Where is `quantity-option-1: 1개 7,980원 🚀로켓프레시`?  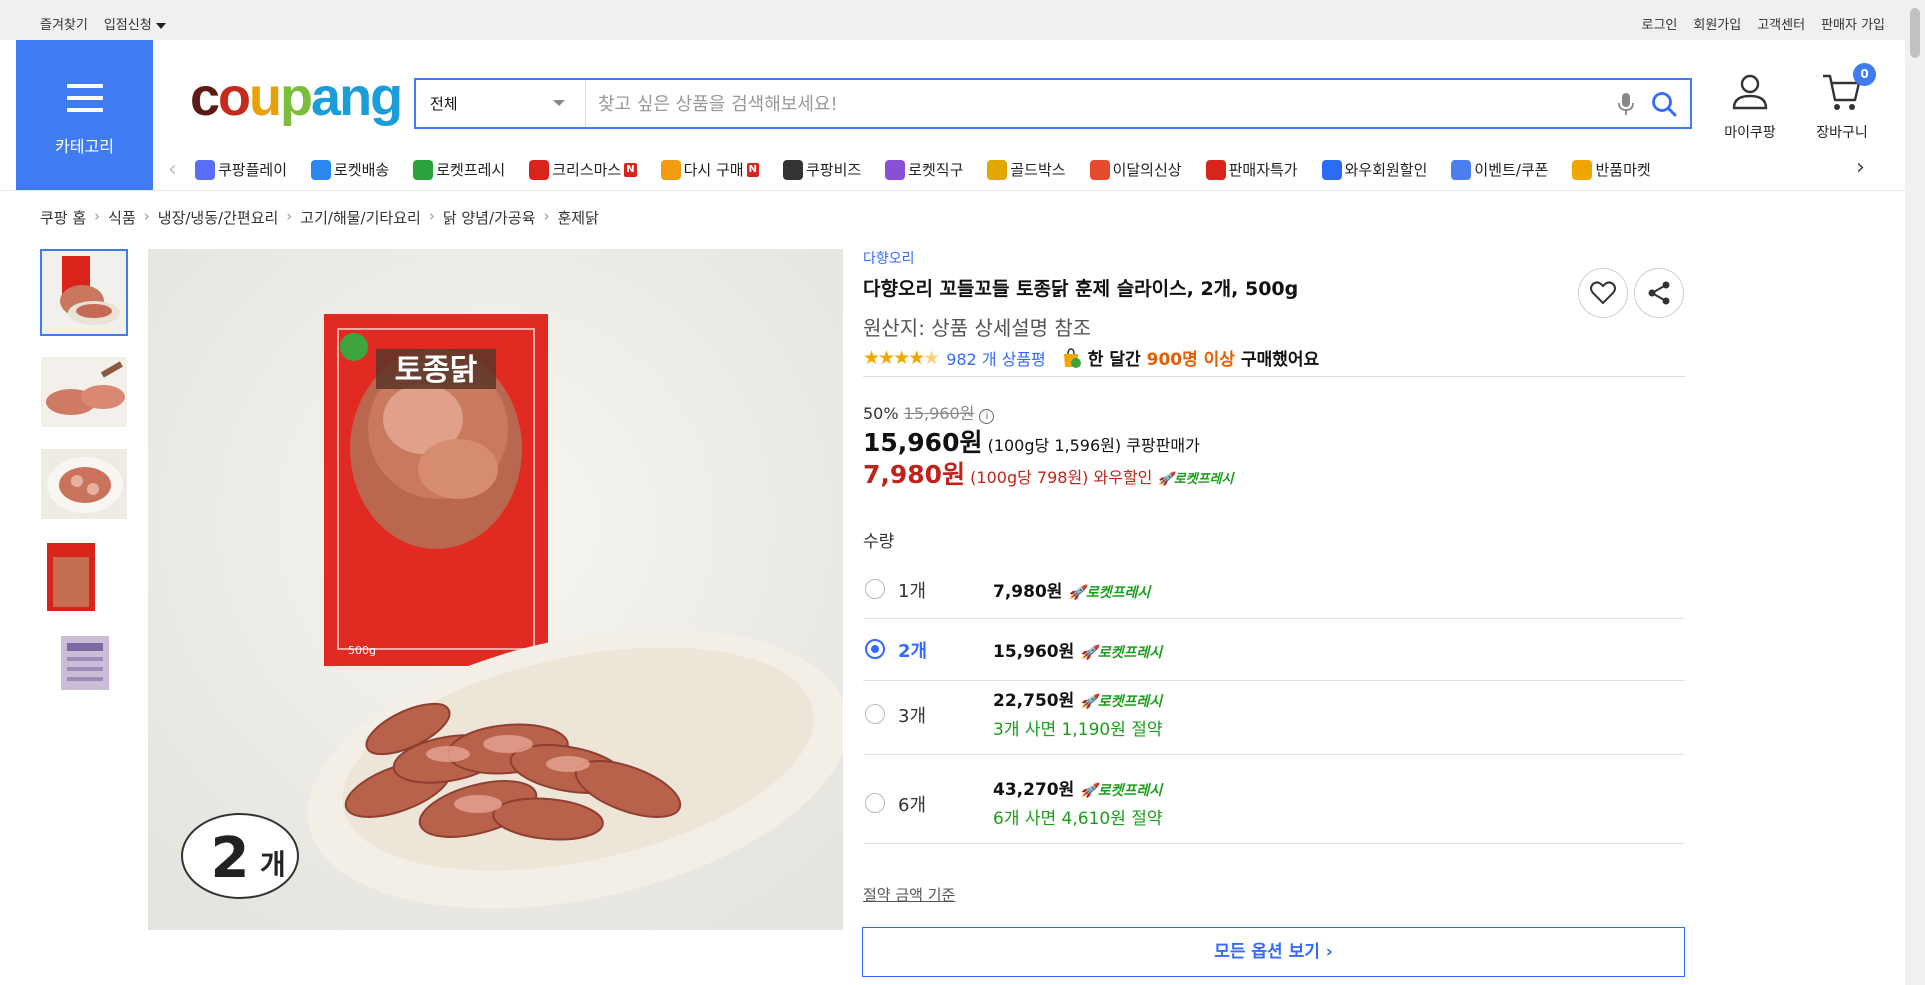
quantity-option-1: 1개 7,980원 🚀로켓프레시 is located at coordinates (1274, 590).